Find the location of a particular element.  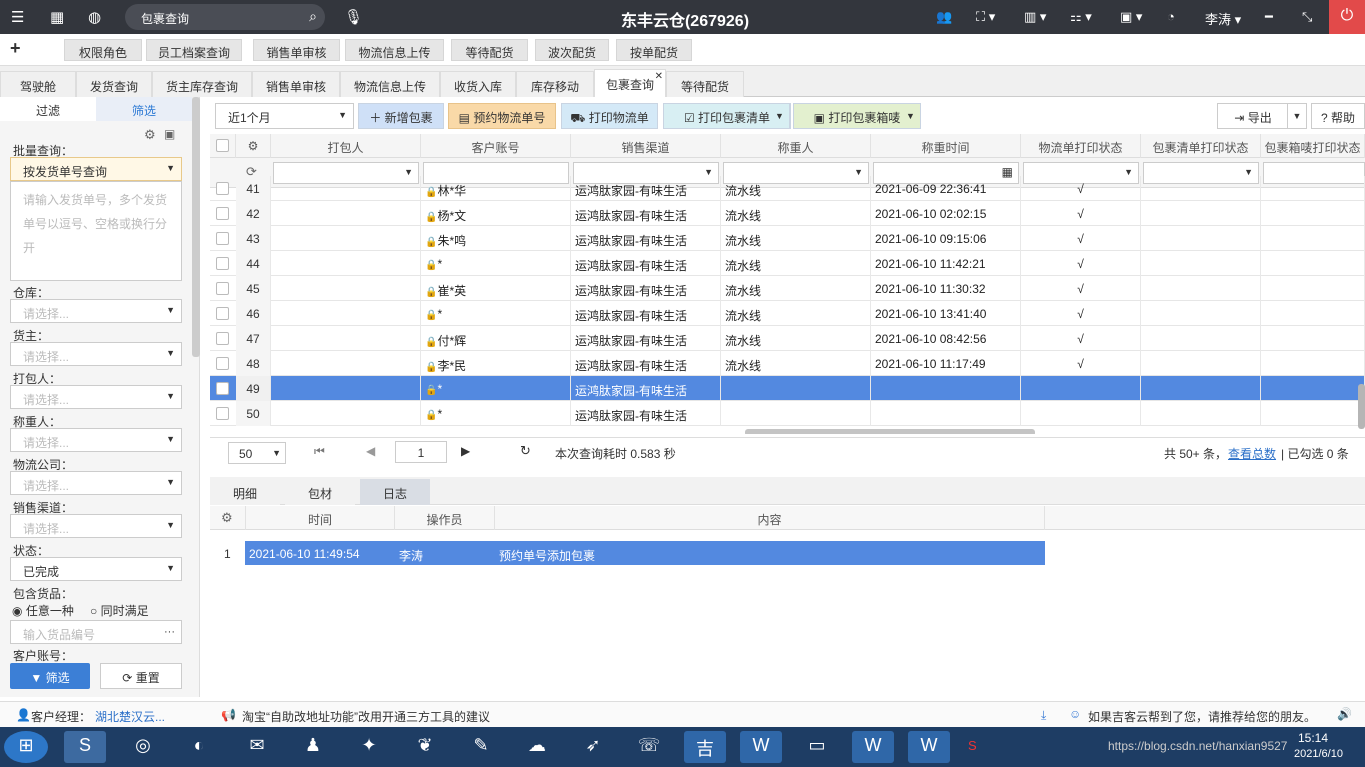

horizontal-scrollbar is located at coordinates (890, 431).